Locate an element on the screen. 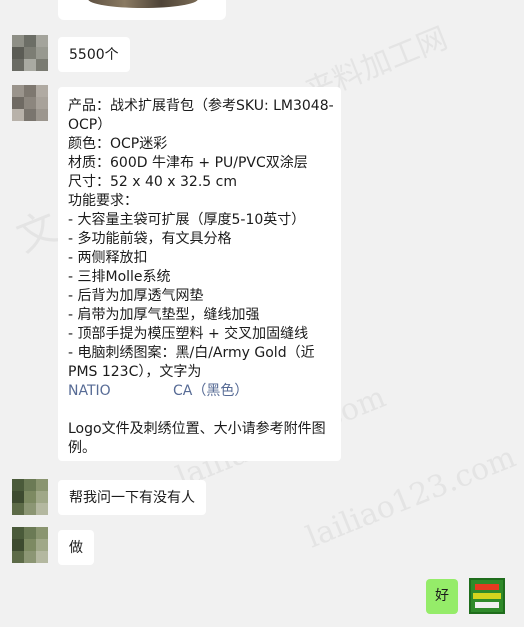 The height and width of the screenshot is (627, 524). message-line: - 后背为加厚透气网垫 is located at coordinates (136, 296).